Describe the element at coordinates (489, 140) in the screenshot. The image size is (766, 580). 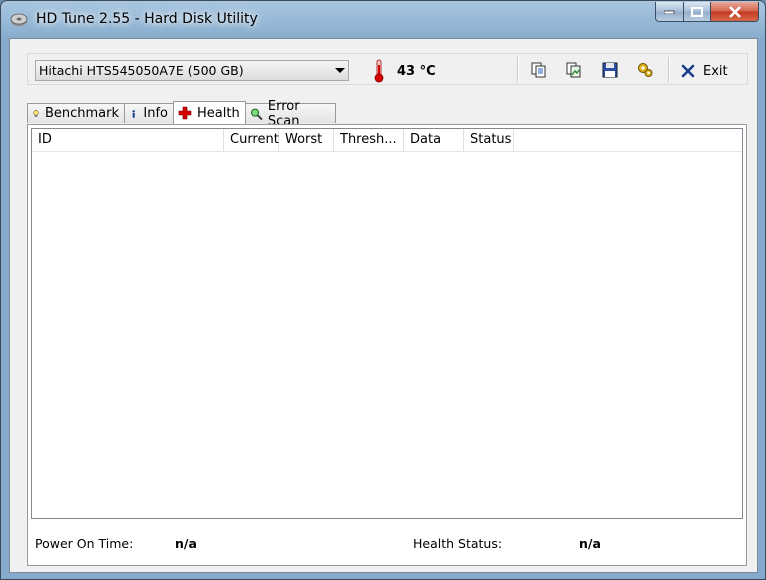
I see `column-header-status: Status` at that location.